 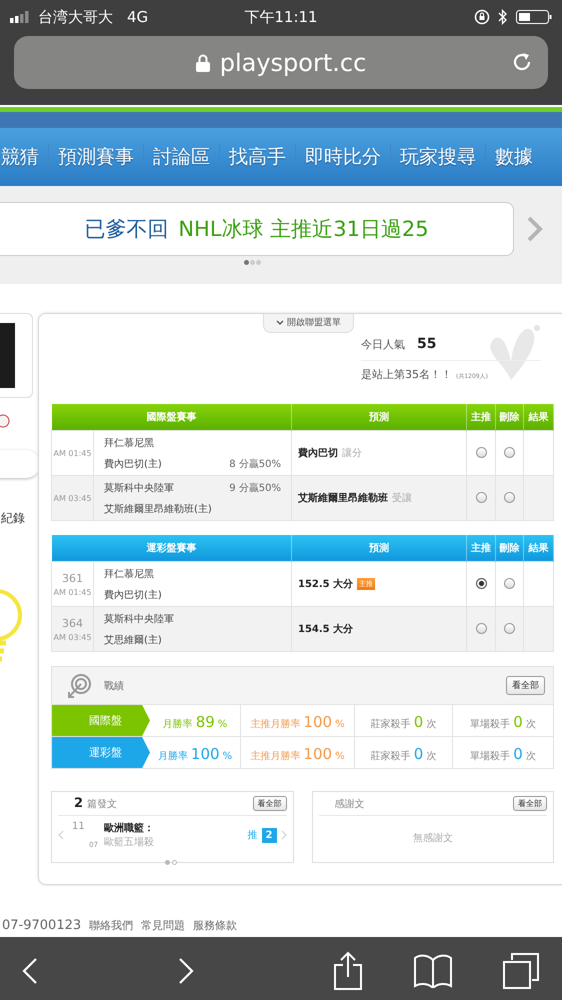 I want to click on team-name: 艾思維爾(主), so click(x=133, y=640).